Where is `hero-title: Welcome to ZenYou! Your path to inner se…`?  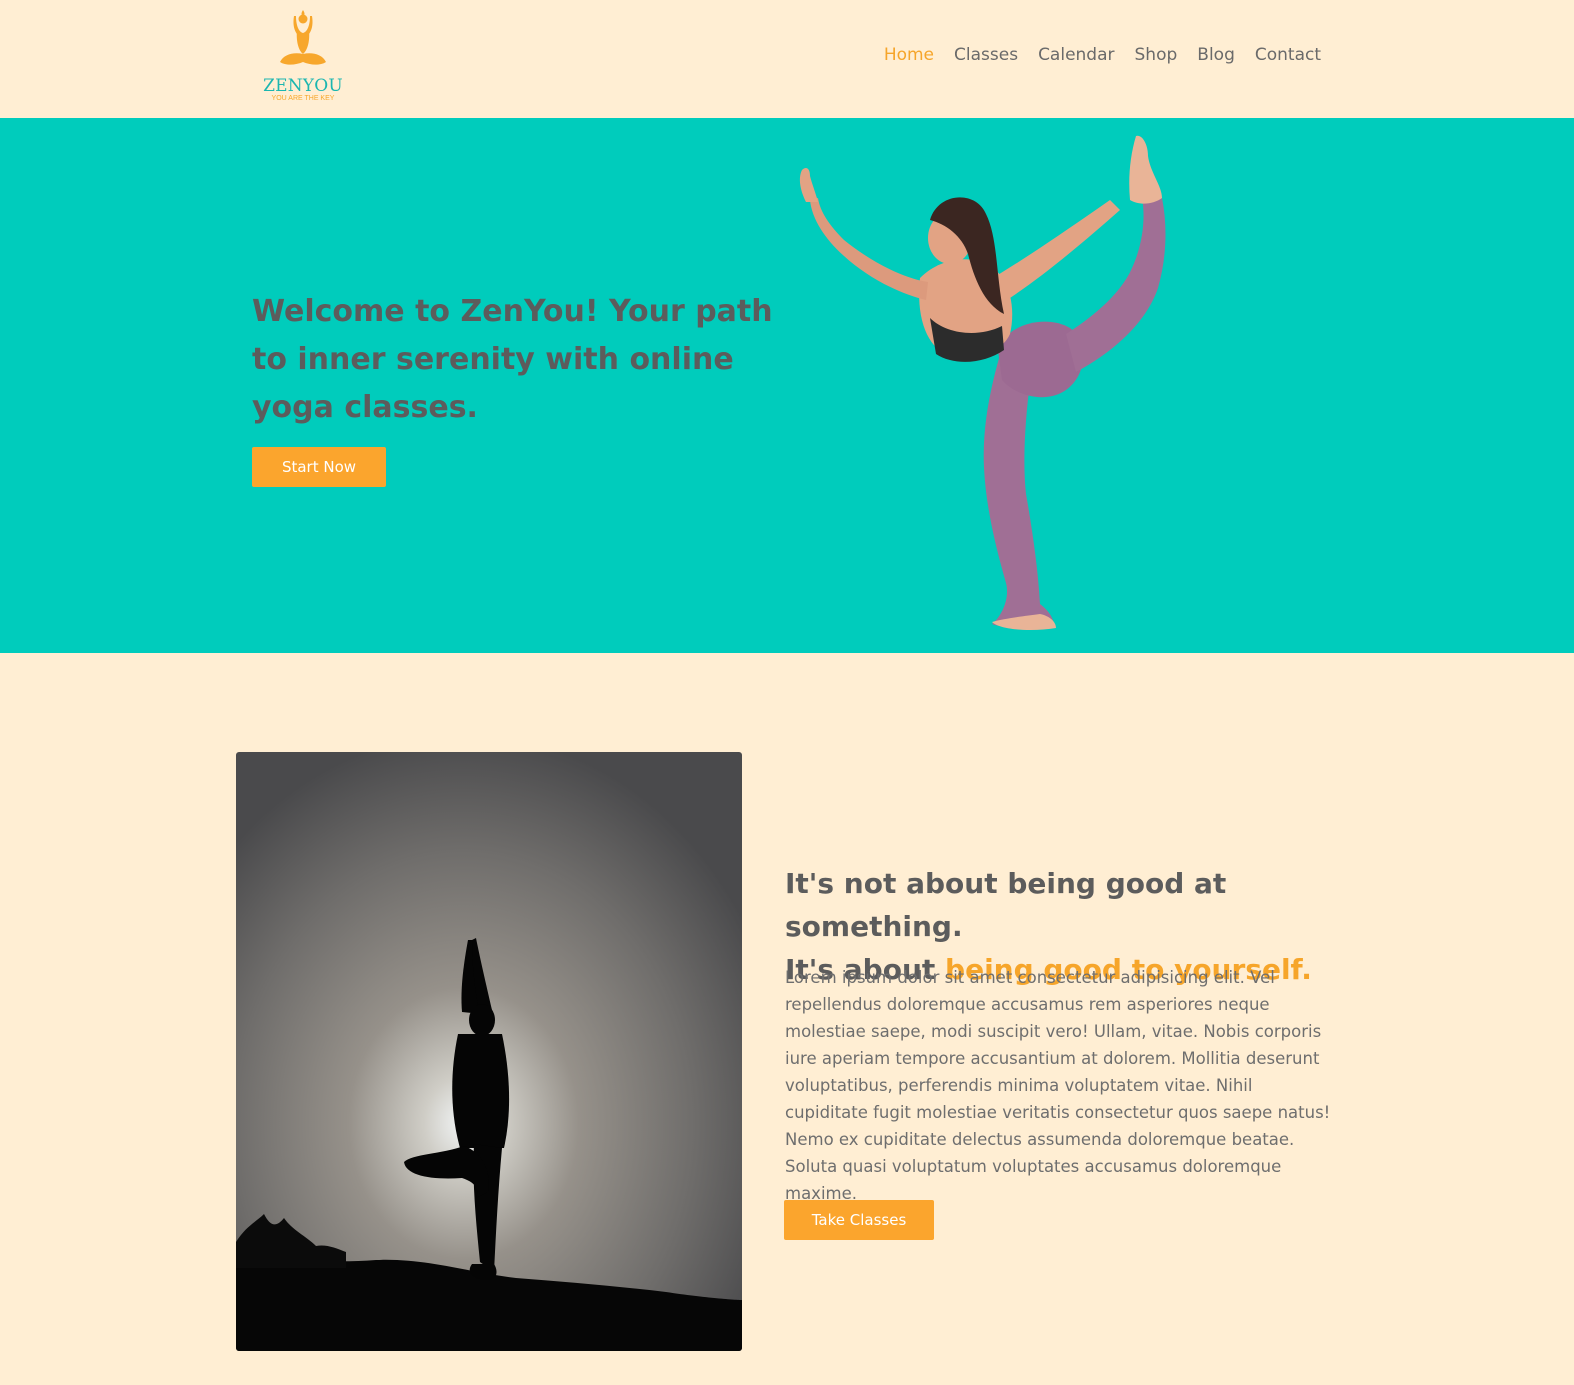
hero-title: Welcome to ZenYou! Your path to inner se… is located at coordinates (512, 359).